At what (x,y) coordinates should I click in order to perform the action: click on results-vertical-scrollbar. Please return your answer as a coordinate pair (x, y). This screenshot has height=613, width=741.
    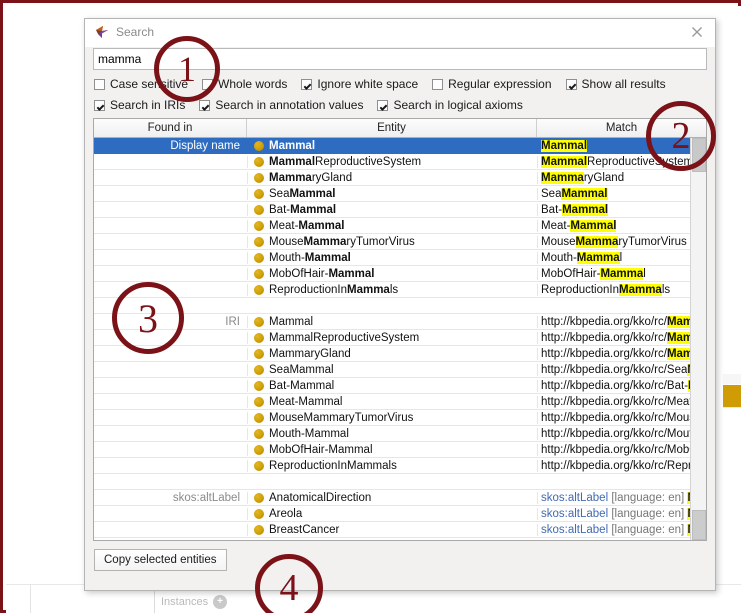
    Looking at the image, I should click on (698, 339).